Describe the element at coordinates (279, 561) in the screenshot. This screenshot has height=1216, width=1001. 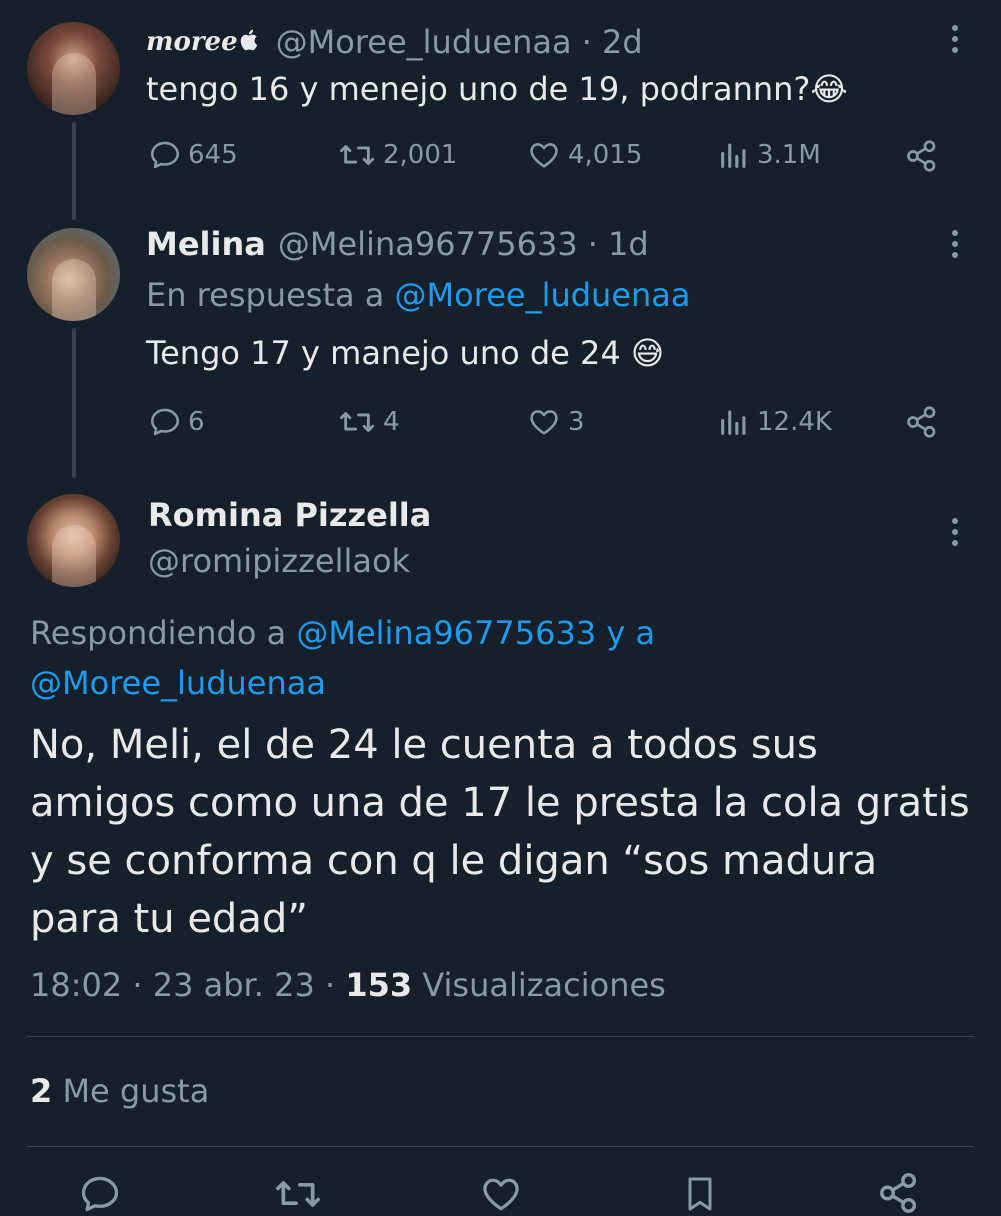
I see `handle: @romipizzellaok` at that location.